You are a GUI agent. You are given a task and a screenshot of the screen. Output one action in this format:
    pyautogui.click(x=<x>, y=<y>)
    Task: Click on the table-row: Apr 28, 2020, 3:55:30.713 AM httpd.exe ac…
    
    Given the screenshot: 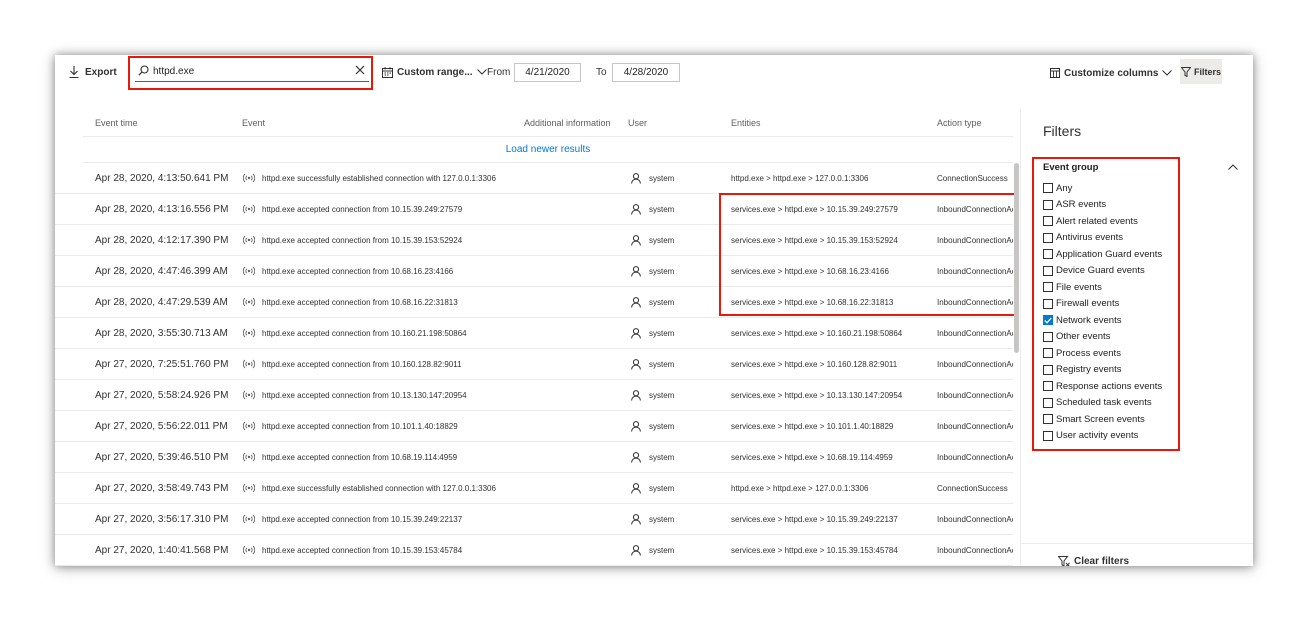 What is the action you would take?
    pyautogui.click(x=534, y=333)
    